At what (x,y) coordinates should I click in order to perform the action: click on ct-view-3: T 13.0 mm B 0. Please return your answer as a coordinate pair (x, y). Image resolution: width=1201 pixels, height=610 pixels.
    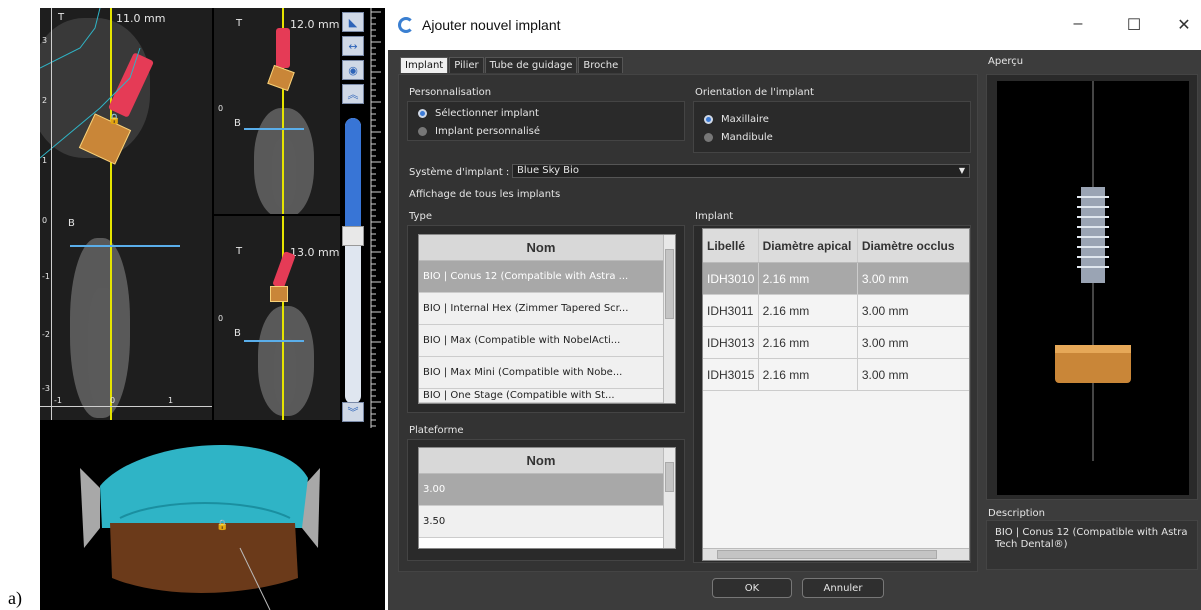
    Looking at the image, I should click on (277, 318).